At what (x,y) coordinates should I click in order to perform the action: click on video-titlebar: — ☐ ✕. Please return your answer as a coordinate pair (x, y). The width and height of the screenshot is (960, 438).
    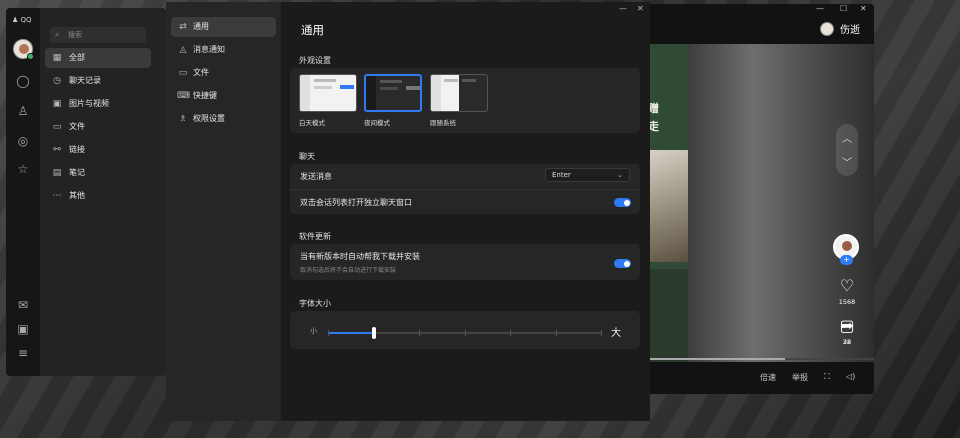
    Looking at the image, I should click on (757, 9).